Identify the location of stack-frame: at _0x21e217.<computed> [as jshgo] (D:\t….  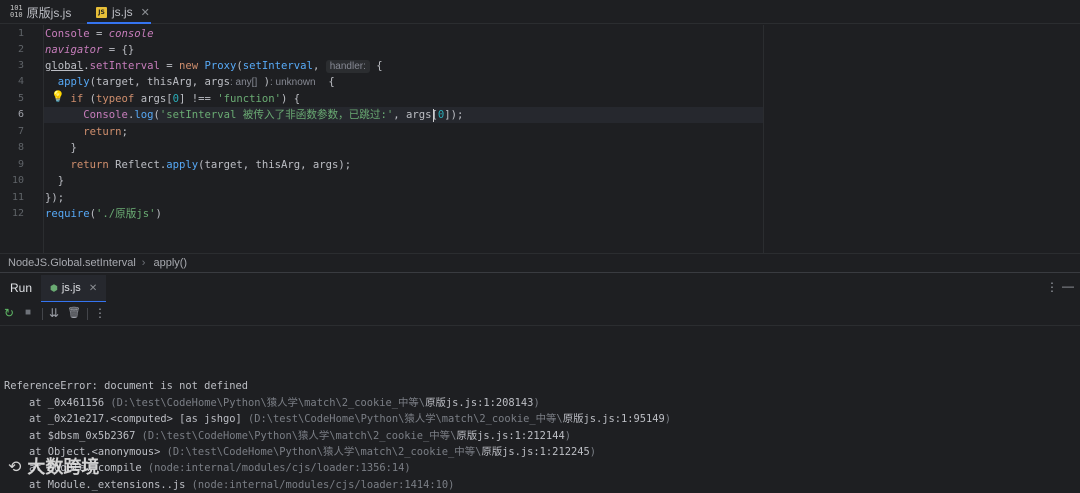
(338, 419).